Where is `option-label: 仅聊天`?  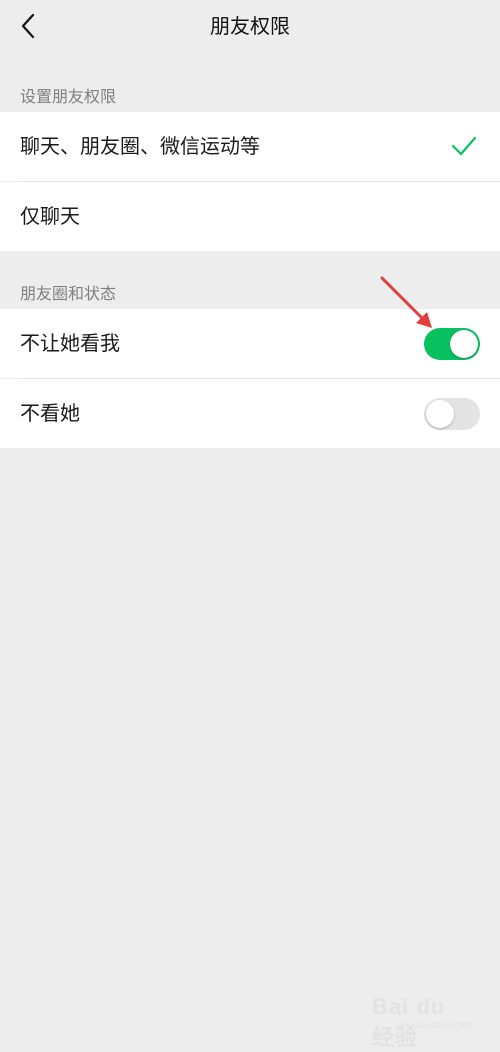 option-label: 仅聊天 is located at coordinates (50, 216).